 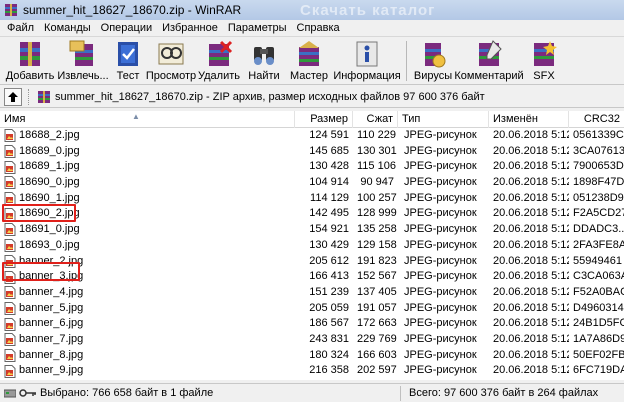 What do you see at coordinates (367, 61) in the screenshot?
I see `info-button: Информация` at bounding box center [367, 61].